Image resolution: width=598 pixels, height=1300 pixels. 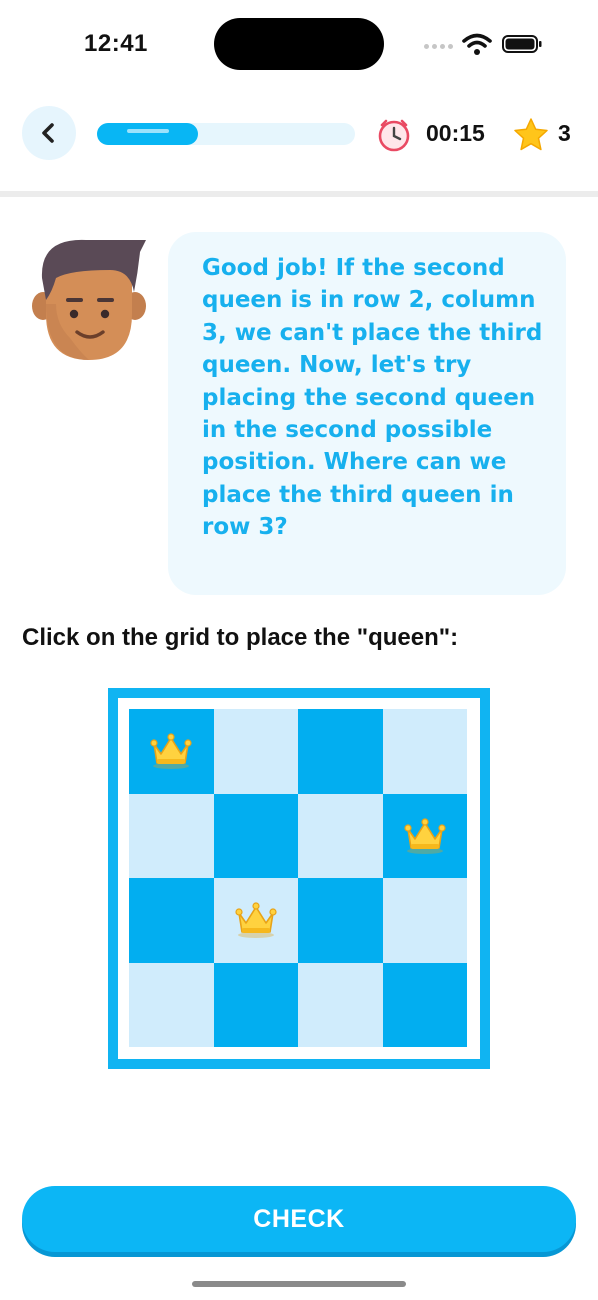 What do you see at coordinates (340, 835) in the screenshot?
I see `board-cell-r2-c3` at bounding box center [340, 835].